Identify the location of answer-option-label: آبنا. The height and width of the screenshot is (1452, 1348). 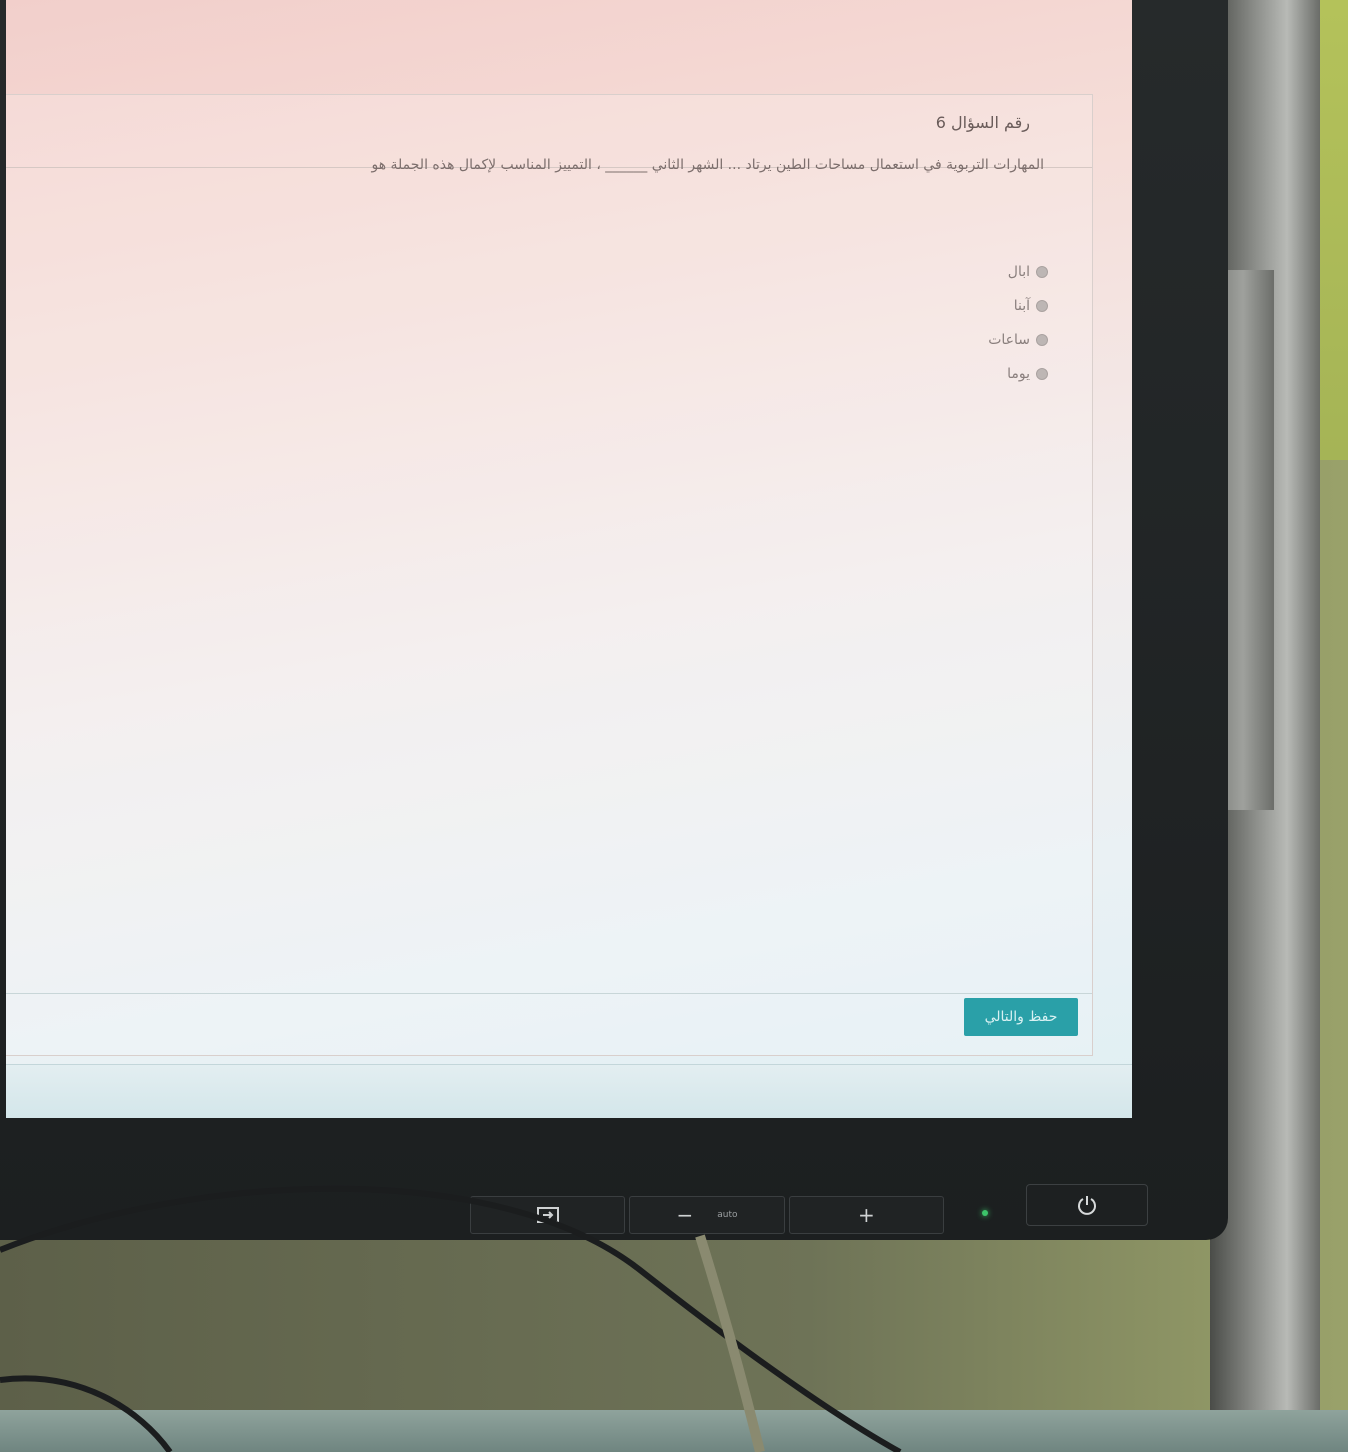
(1021, 306).